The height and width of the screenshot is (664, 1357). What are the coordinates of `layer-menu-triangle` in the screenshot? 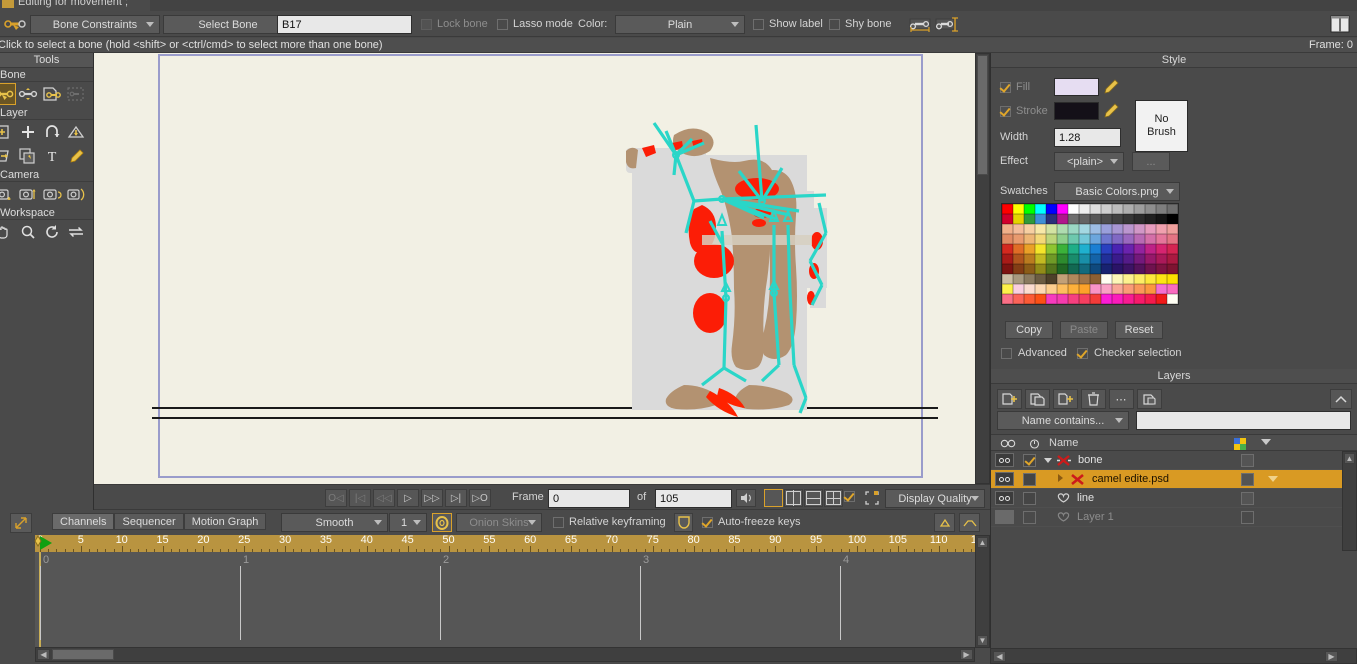 It's located at (1273, 479).